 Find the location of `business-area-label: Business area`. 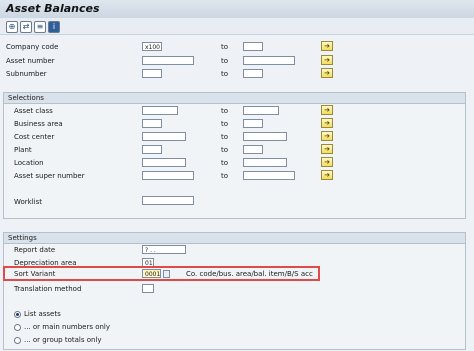

business-area-label: Business area is located at coordinates (38, 124).